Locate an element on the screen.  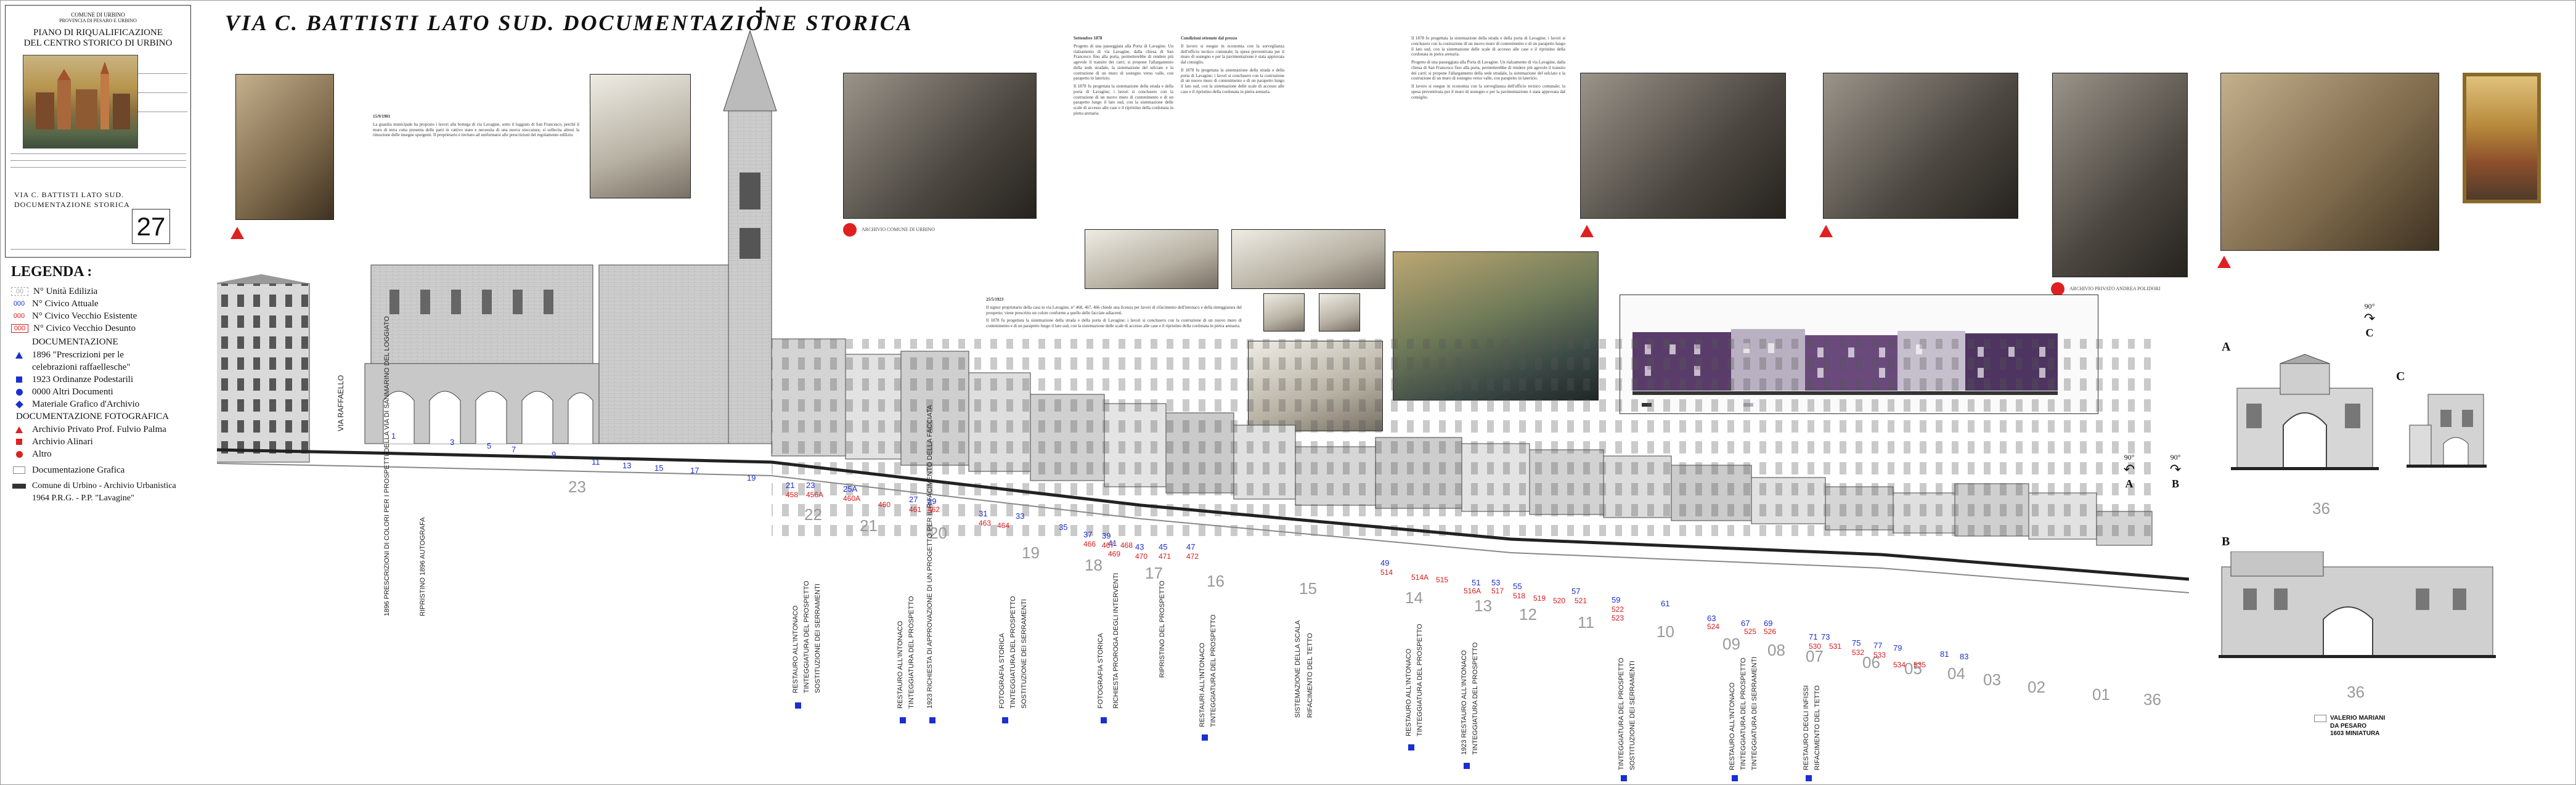
unit-number: 08 is located at coordinates (1776, 650).